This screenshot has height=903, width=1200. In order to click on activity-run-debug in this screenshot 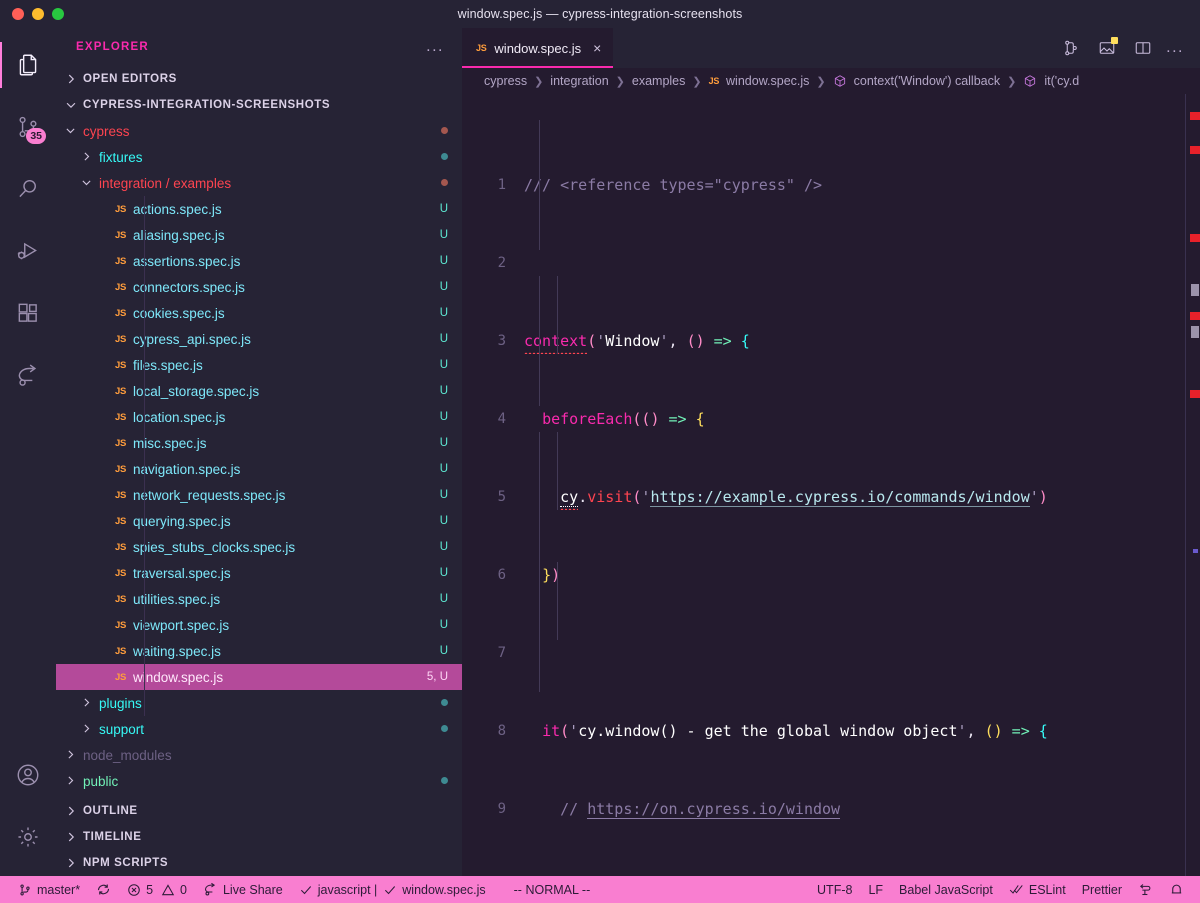, I will do `click(28, 251)`.